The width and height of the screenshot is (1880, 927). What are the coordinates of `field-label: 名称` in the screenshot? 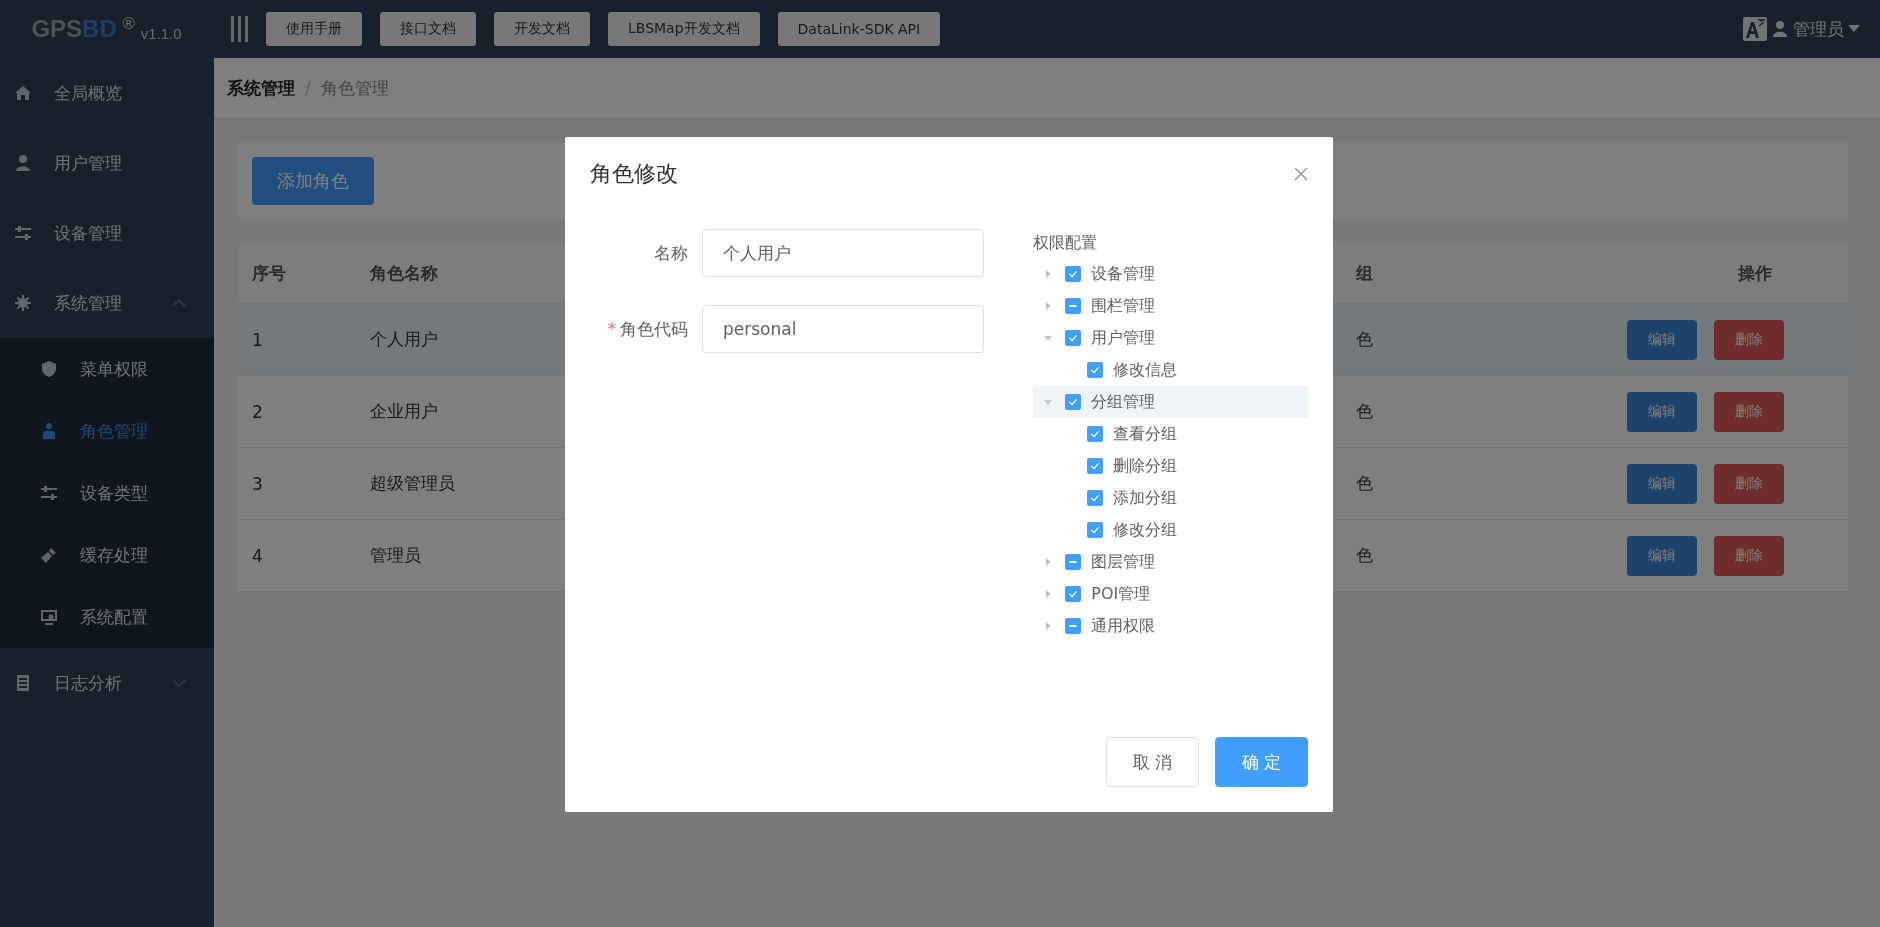 It's located at (671, 252).